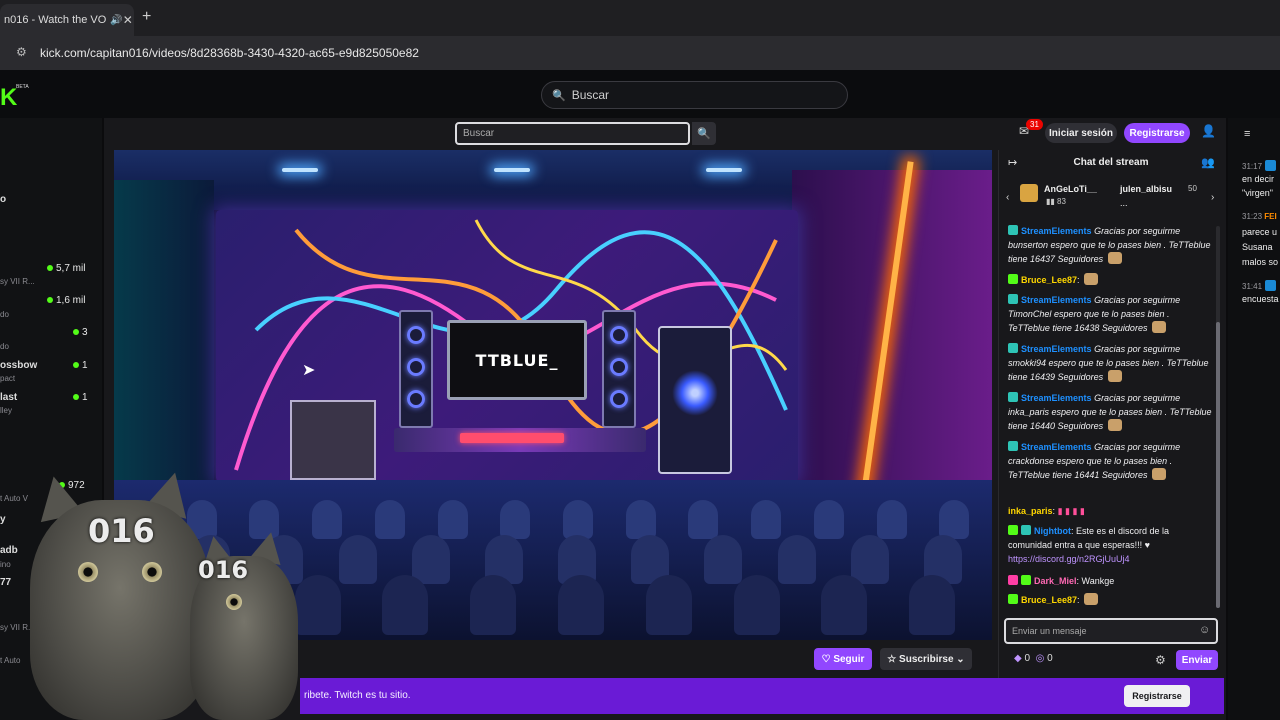 This screenshot has height=720, width=1280. I want to click on video-scene-left-wall, so click(164, 345).